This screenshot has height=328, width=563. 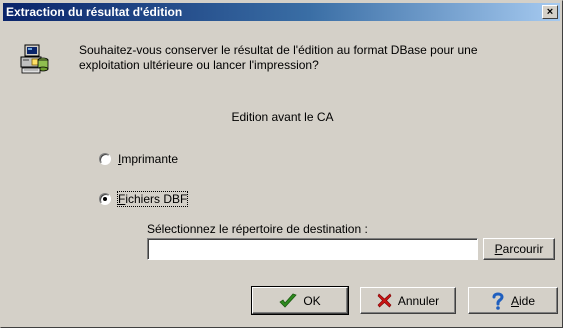 What do you see at coordinates (312, 249) in the screenshot?
I see `destination-path-input` at bounding box center [312, 249].